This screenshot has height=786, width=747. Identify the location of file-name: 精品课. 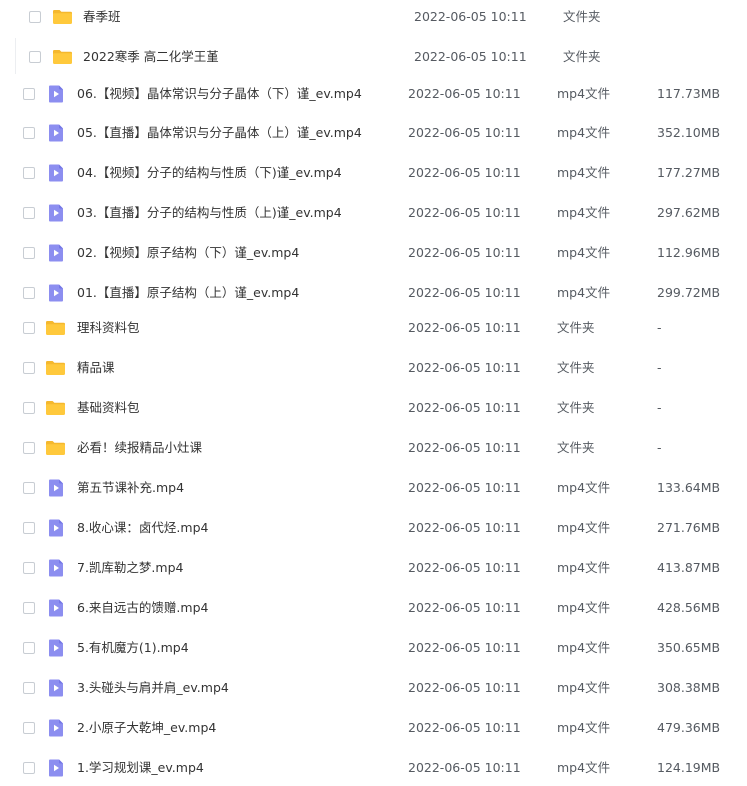
(96, 368).